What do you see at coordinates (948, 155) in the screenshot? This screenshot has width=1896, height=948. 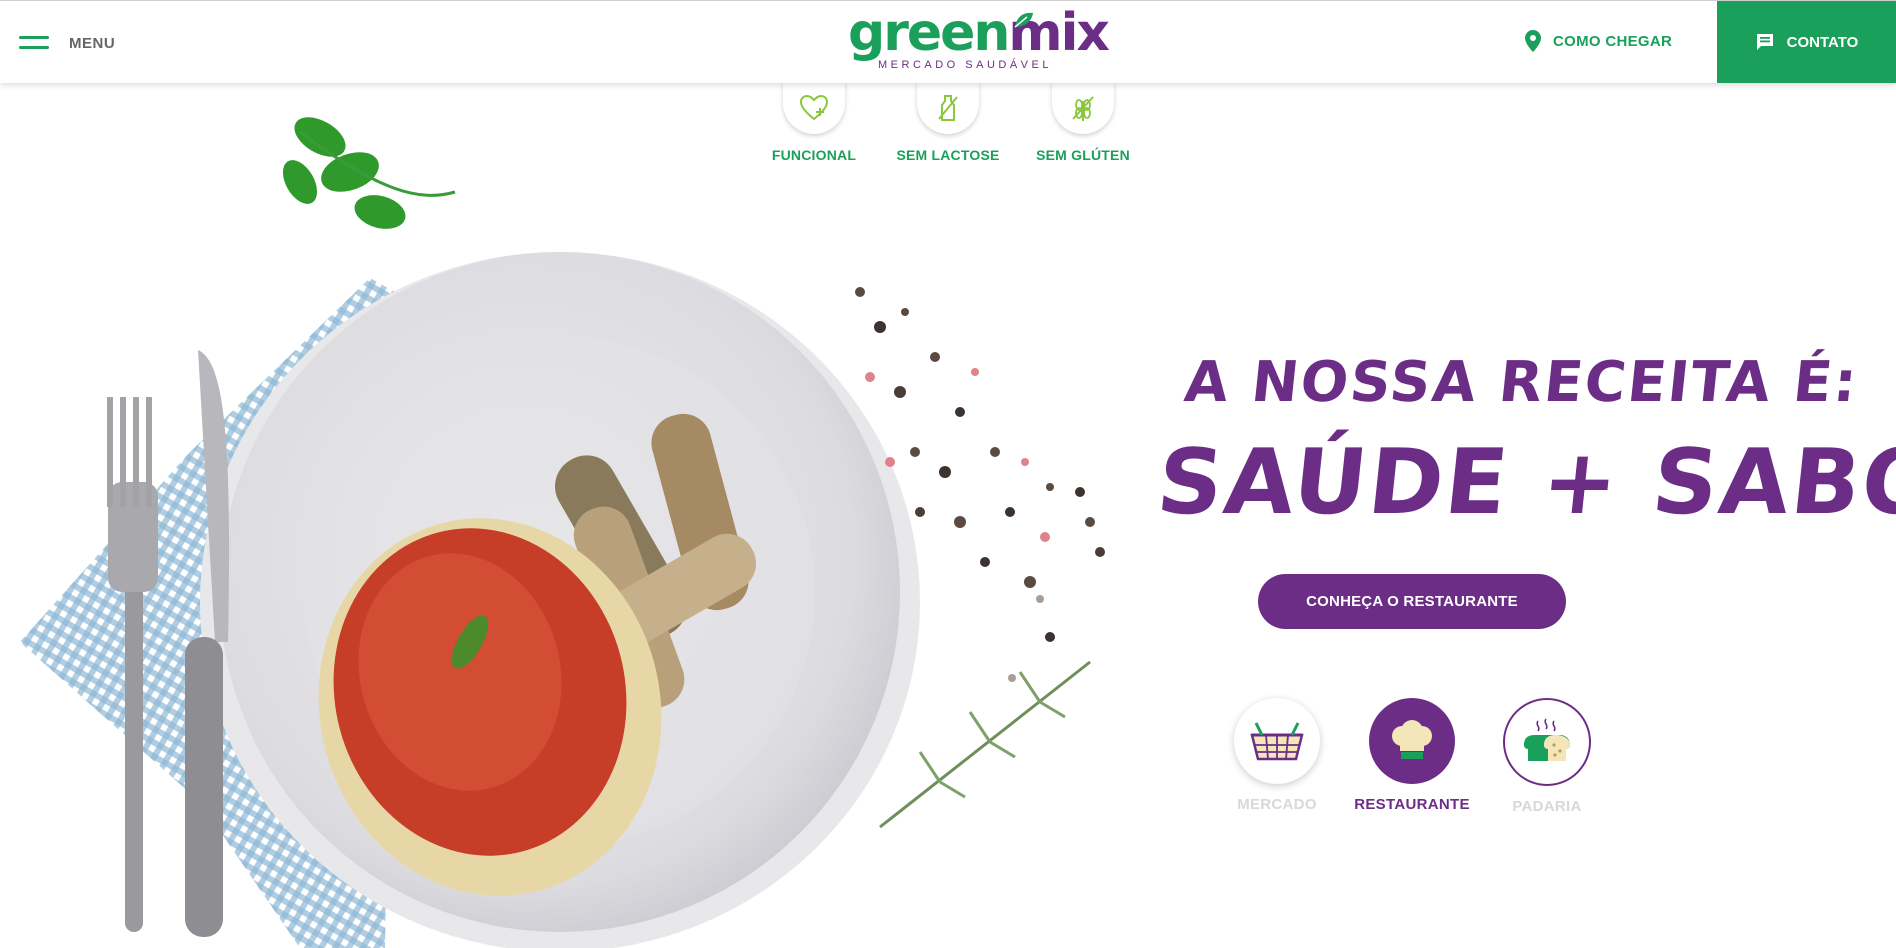 I see `diet-tab-label: SEM LACTOSE` at bounding box center [948, 155].